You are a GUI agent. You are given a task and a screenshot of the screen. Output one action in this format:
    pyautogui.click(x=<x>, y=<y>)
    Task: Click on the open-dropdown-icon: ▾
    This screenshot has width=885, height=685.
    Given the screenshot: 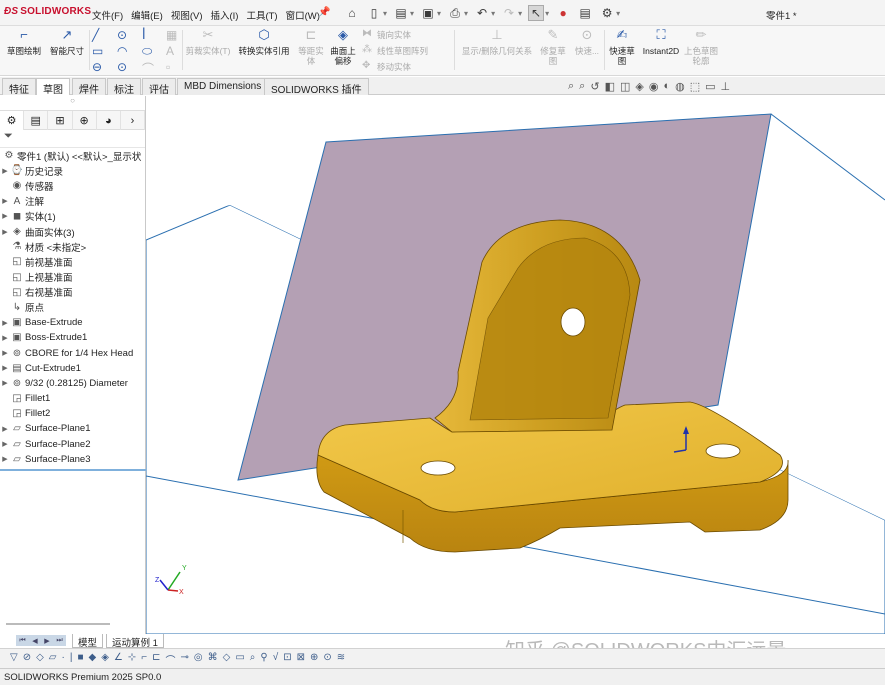 What is the action you would take?
    pyautogui.click(x=412, y=13)
    